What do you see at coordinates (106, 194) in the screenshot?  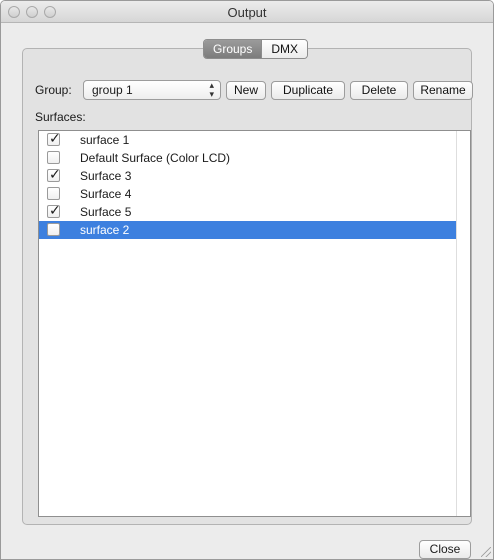 I see `surface-label: Surface 4` at bounding box center [106, 194].